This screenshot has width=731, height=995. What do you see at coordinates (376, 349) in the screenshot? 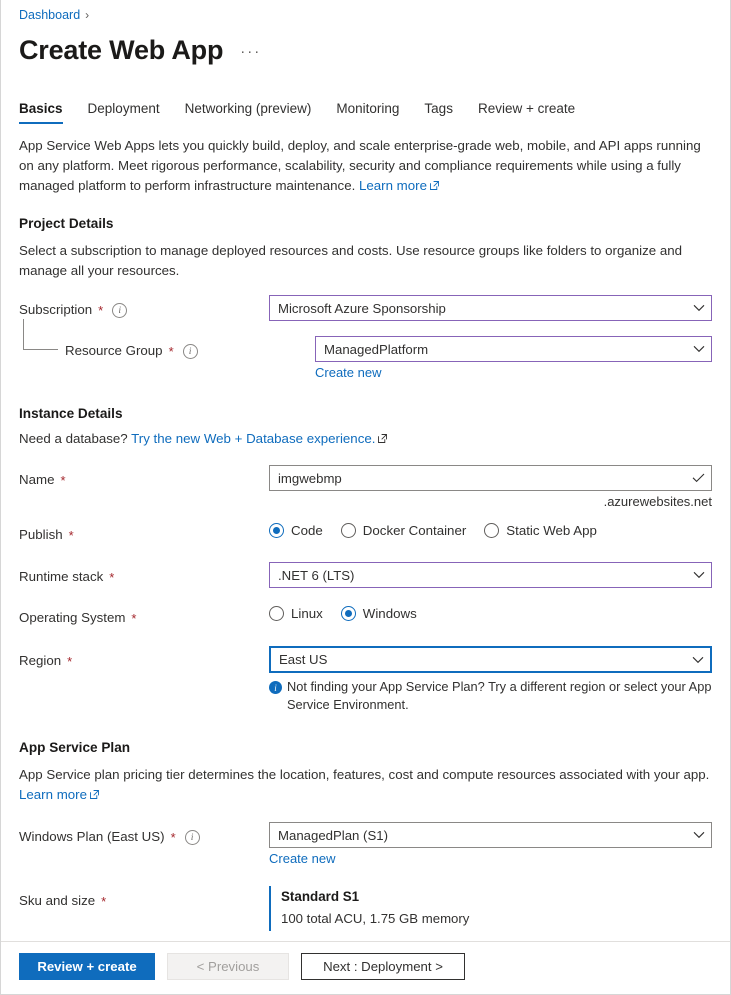
I see `resource-group-value: ManagedPlatform` at bounding box center [376, 349].